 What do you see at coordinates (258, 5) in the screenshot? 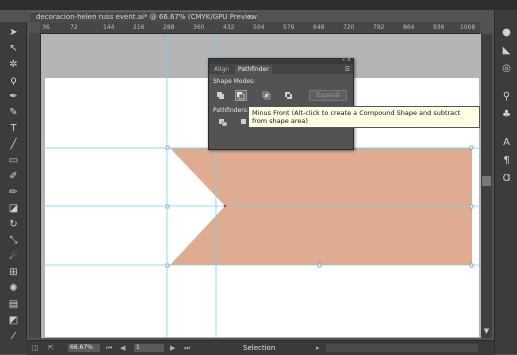
I see `application-bar` at bounding box center [258, 5].